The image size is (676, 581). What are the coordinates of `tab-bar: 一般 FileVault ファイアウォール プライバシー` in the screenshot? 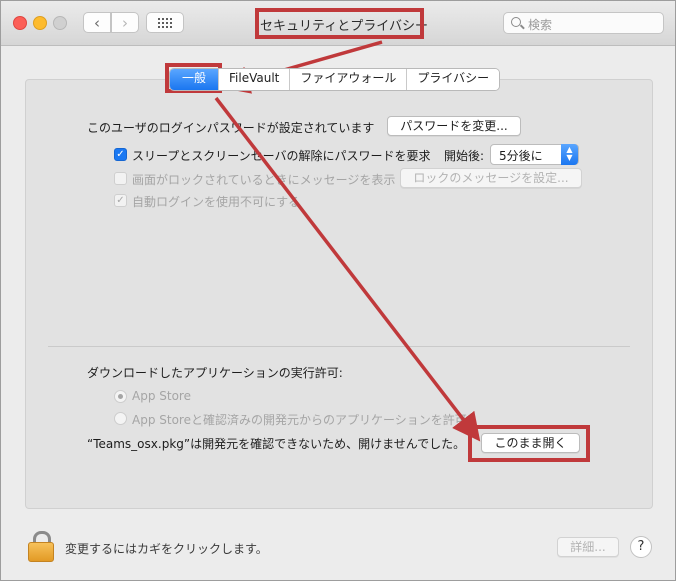 It's located at (335, 79).